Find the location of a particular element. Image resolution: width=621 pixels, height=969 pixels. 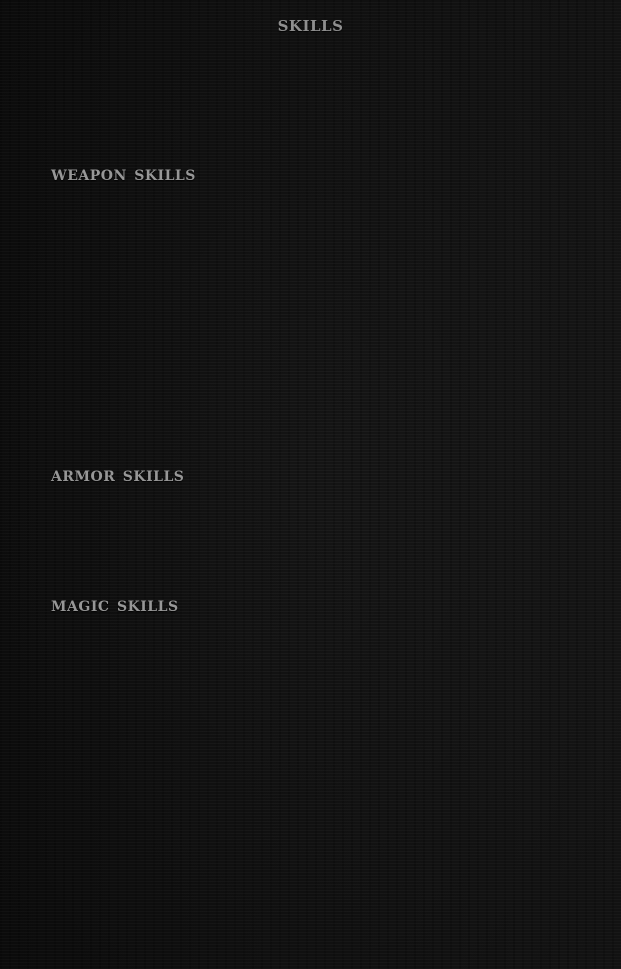

weapon-skills-heading: weapon skills is located at coordinates (123, 173).